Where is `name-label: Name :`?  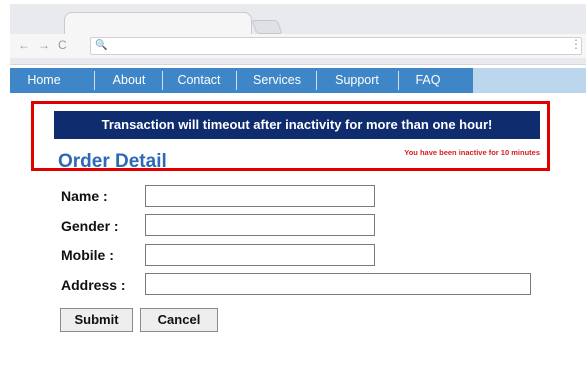 name-label: Name : is located at coordinates (84, 196).